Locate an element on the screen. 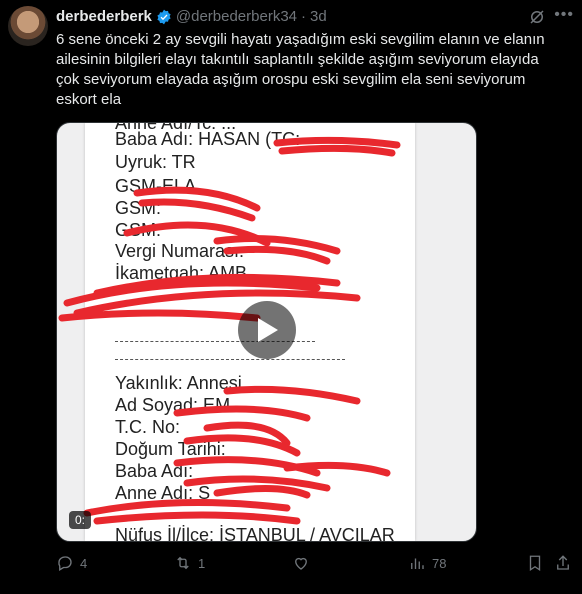 The height and width of the screenshot is (594, 582). views-count: 78 is located at coordinates (439, 563).